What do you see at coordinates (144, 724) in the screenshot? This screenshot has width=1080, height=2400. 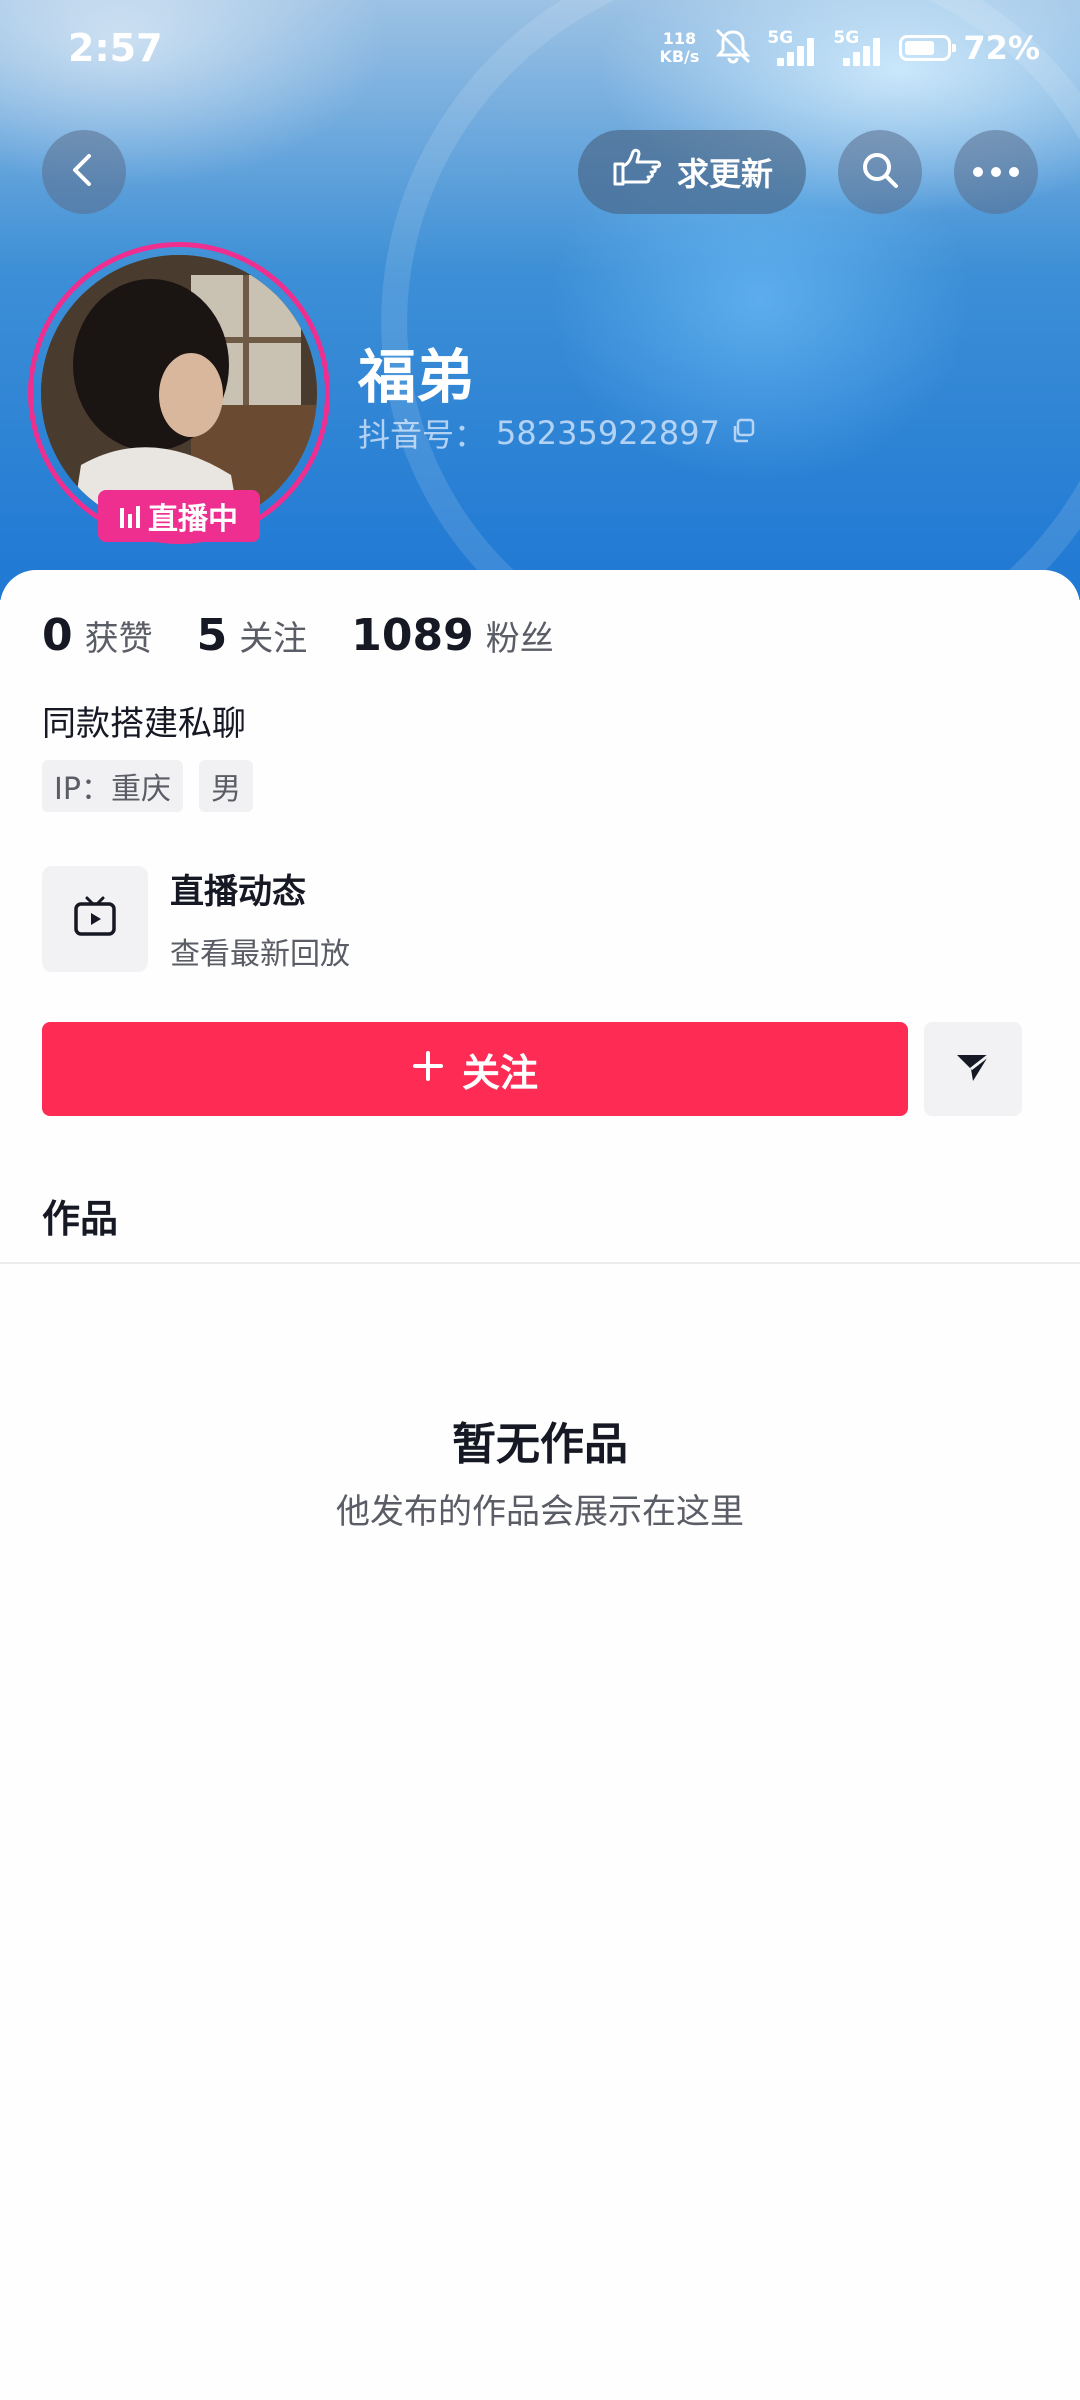 I see `profile-bio: 同款搭建私聊` at bounding box center [144, 724].